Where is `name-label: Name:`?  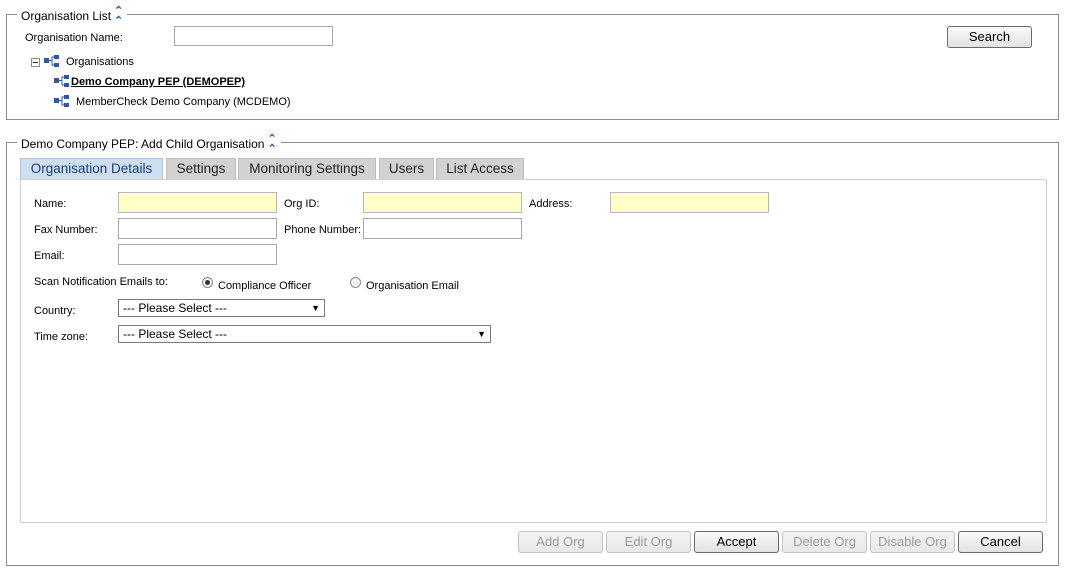
name-label: Name: is located at coordinates (50, 204).